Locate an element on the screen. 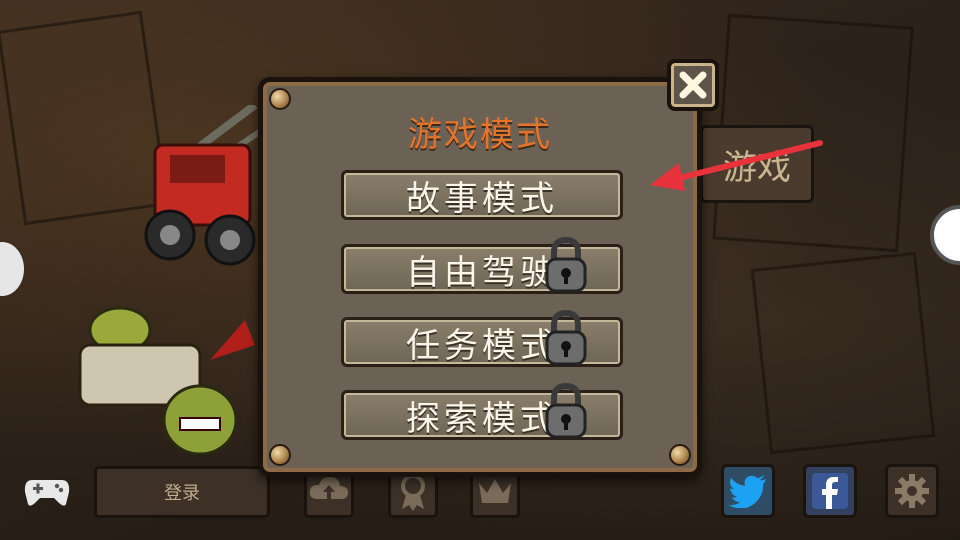  login-button: 登录 is located at coordinates (182, 492).